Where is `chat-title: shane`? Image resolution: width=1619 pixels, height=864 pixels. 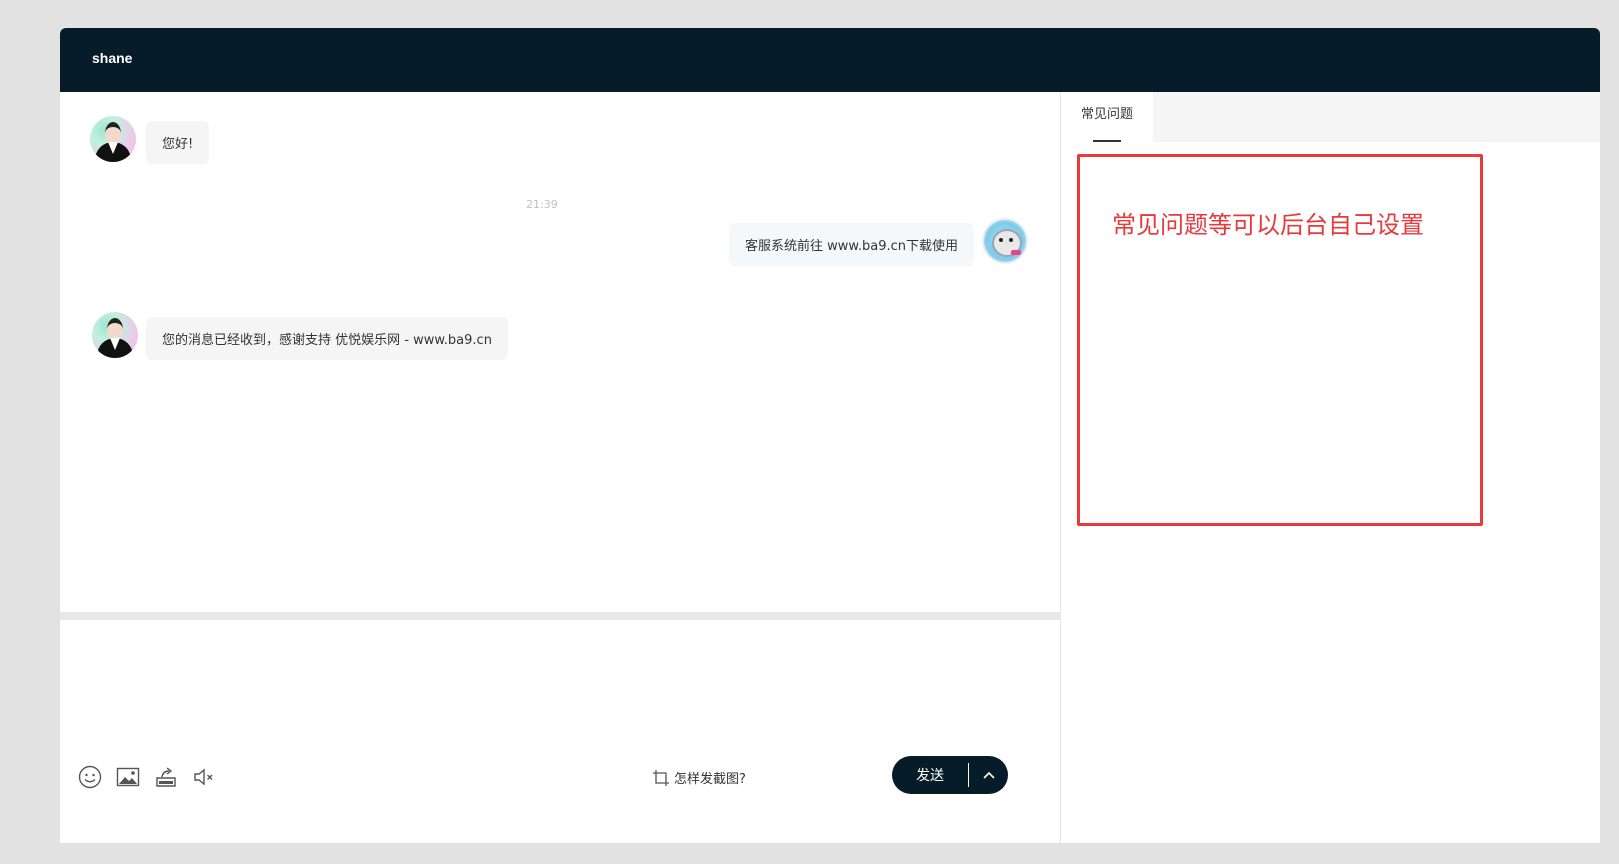 chat-title: shane is located at coordinates (112, 58).